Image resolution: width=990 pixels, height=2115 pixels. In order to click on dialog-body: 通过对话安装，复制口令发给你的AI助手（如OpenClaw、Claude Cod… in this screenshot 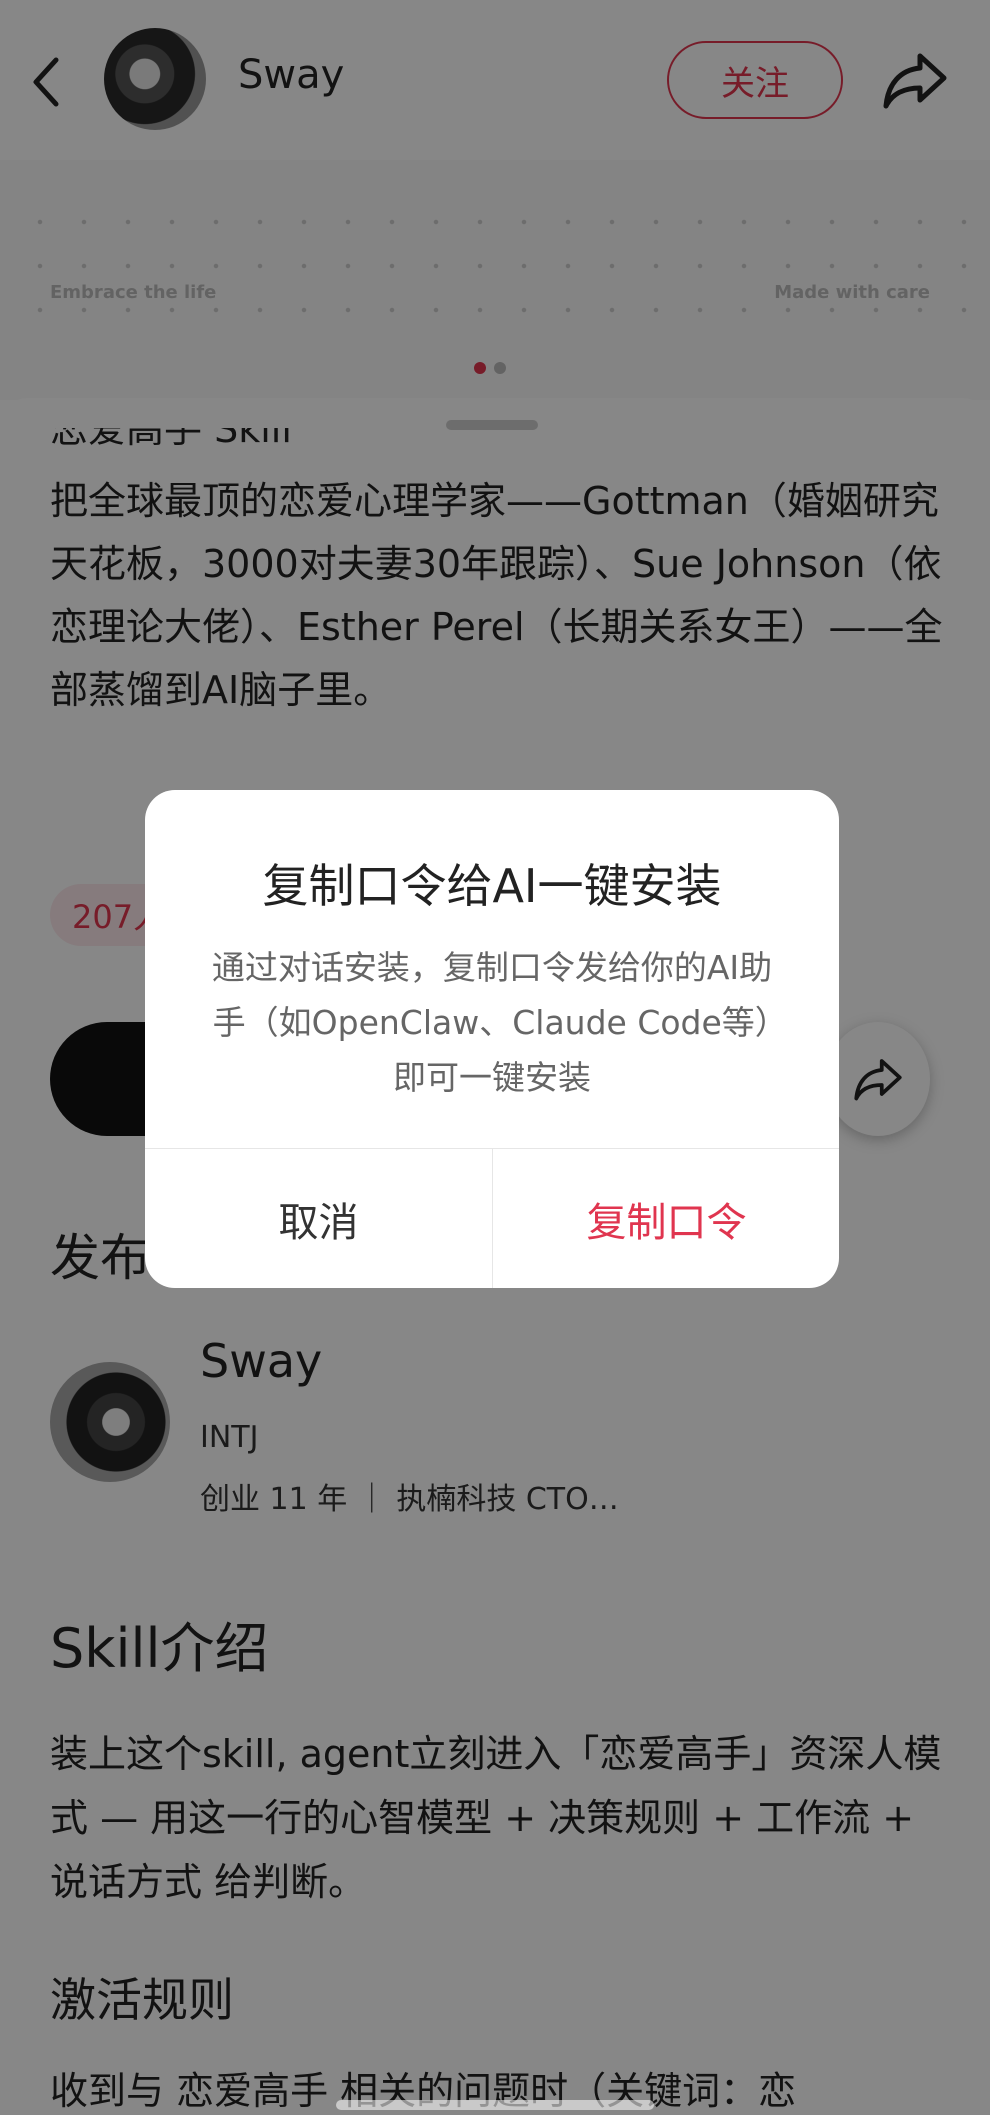, I will do `click(492, 1022)`.